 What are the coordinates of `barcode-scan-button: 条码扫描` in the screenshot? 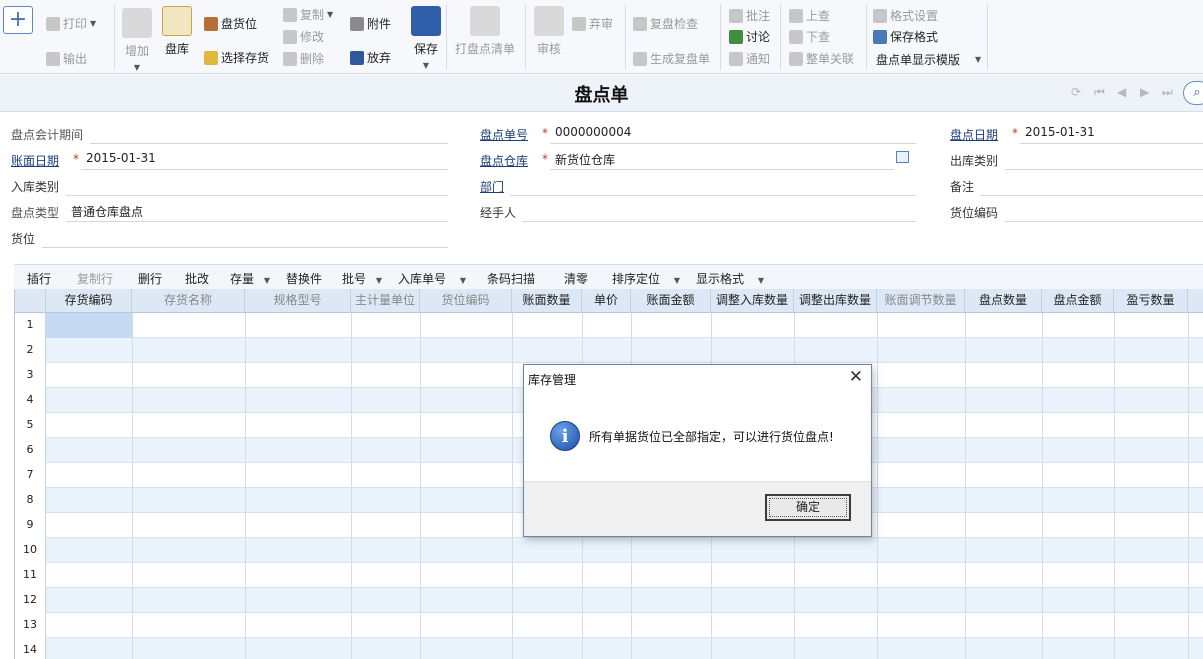 It's located at (511, 278).